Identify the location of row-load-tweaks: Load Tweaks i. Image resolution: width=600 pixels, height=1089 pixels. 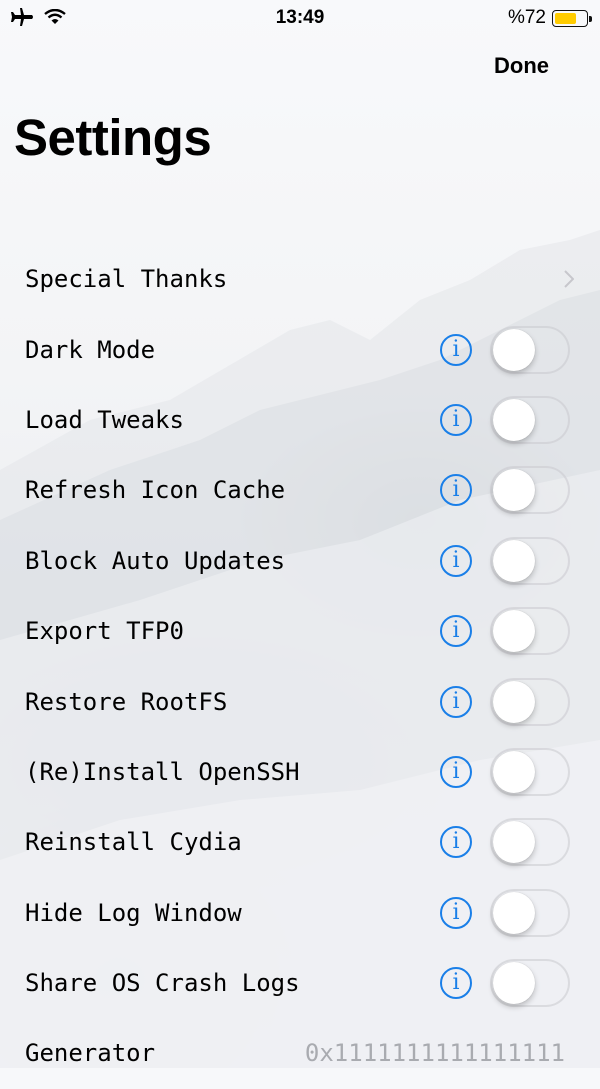
(300, 420).